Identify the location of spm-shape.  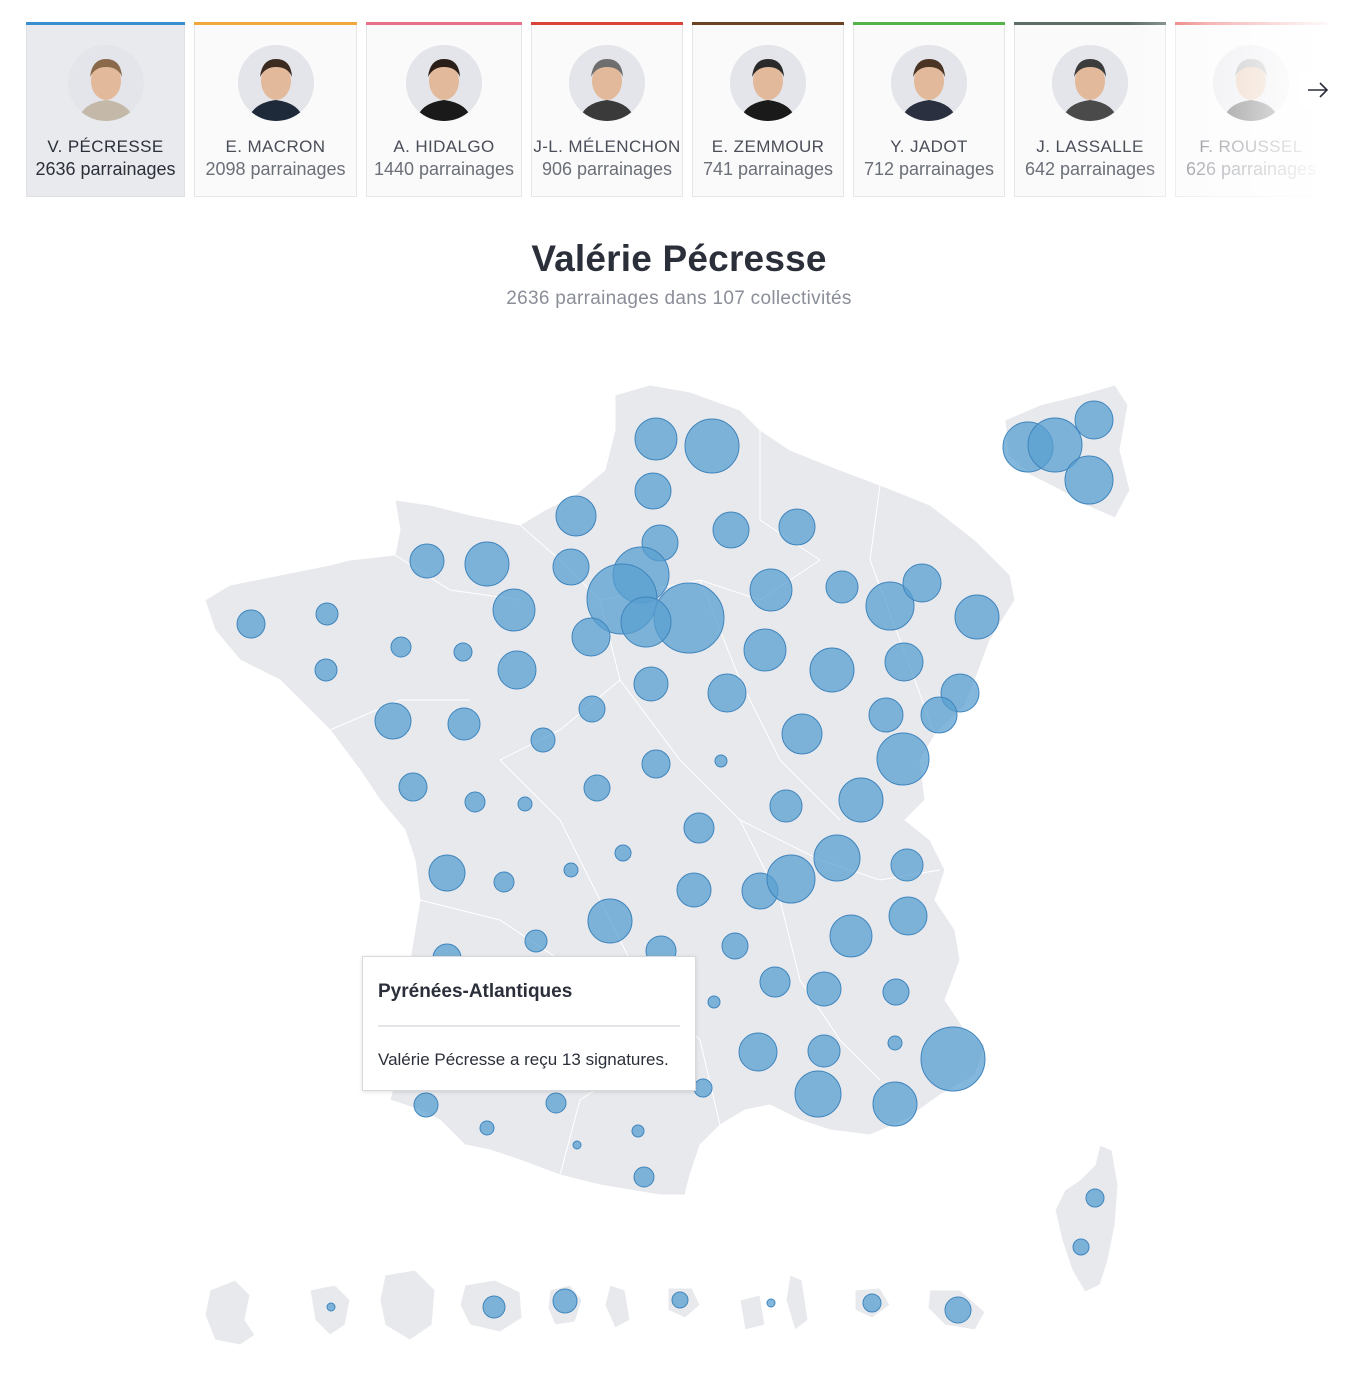
(617, 1306).